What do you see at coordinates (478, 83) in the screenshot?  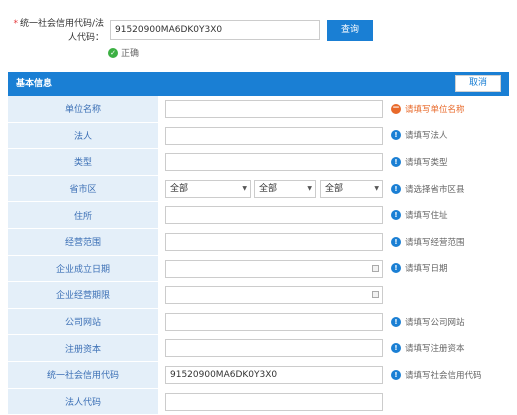 I see `cancel-button: 取消` at bounding box center [478, 83].